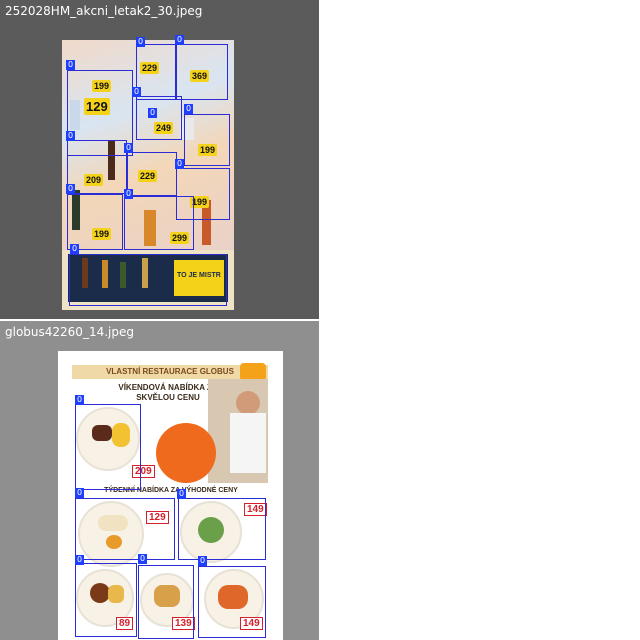 This screenshot has width=640, height=640. What do you see at coordinates (104, 11) in the screenshot?
I see `image-filename: 252028HM_akcni_letak2_30.jpeg` at bounding box center [104, 11].